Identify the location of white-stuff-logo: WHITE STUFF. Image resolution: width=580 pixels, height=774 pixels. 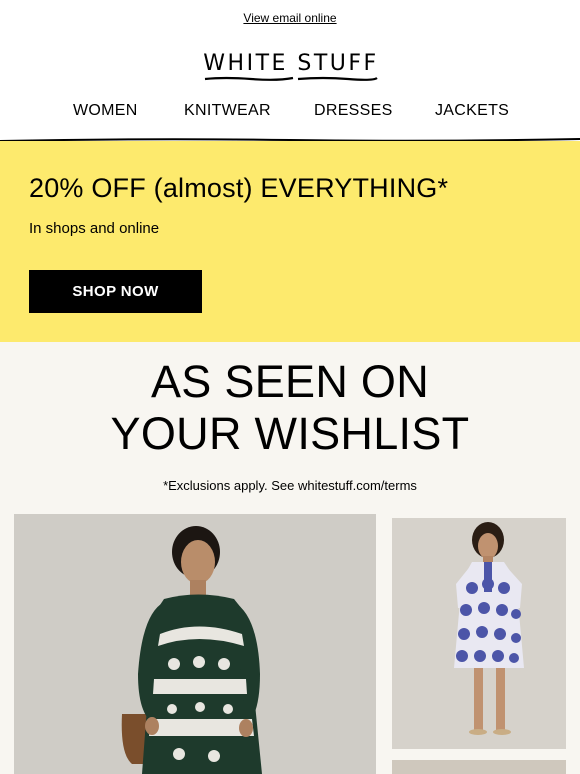
(291, 66).